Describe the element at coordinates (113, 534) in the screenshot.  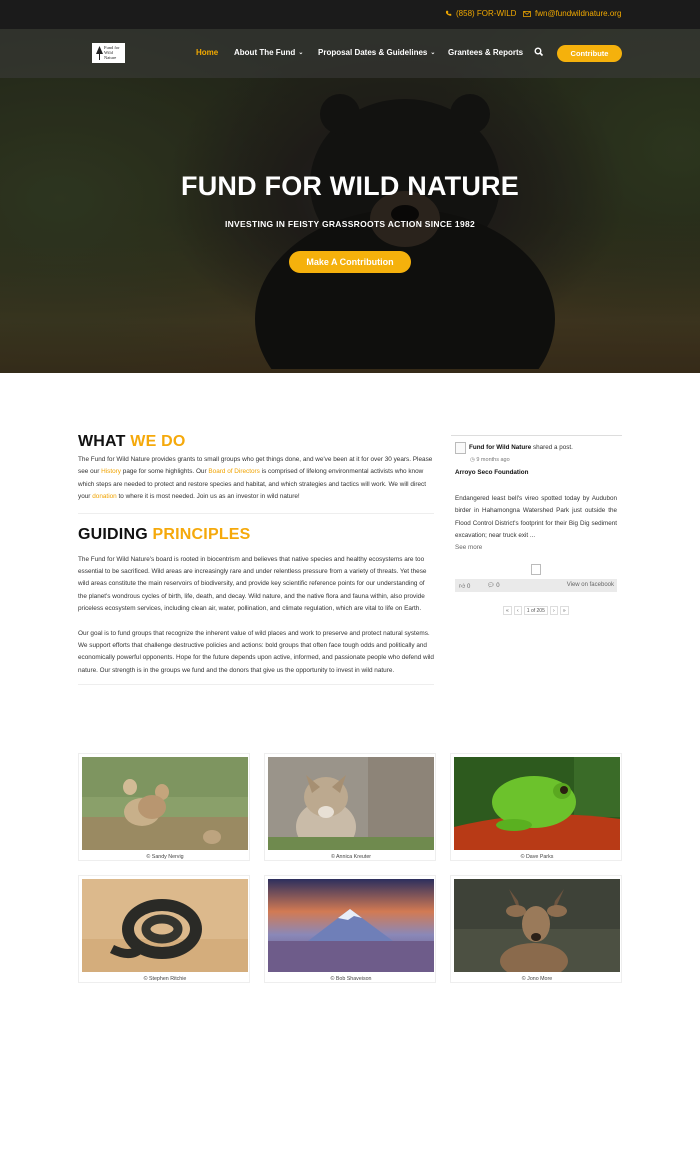
I see `heading-main: GUIDING` at that location.